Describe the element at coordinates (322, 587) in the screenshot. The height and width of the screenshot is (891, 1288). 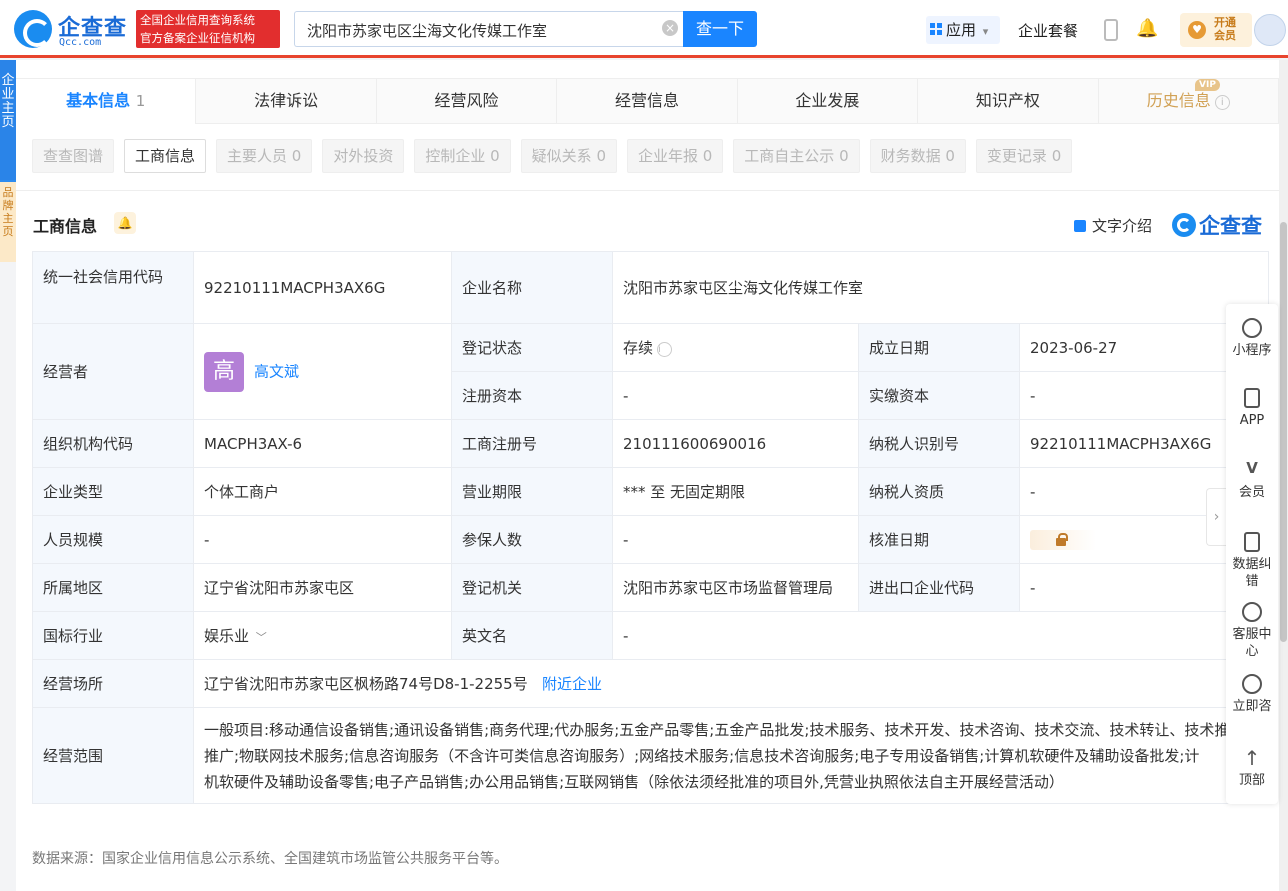
I see `region-value: 辽宁省沈阳市苏家屯区` at that location.